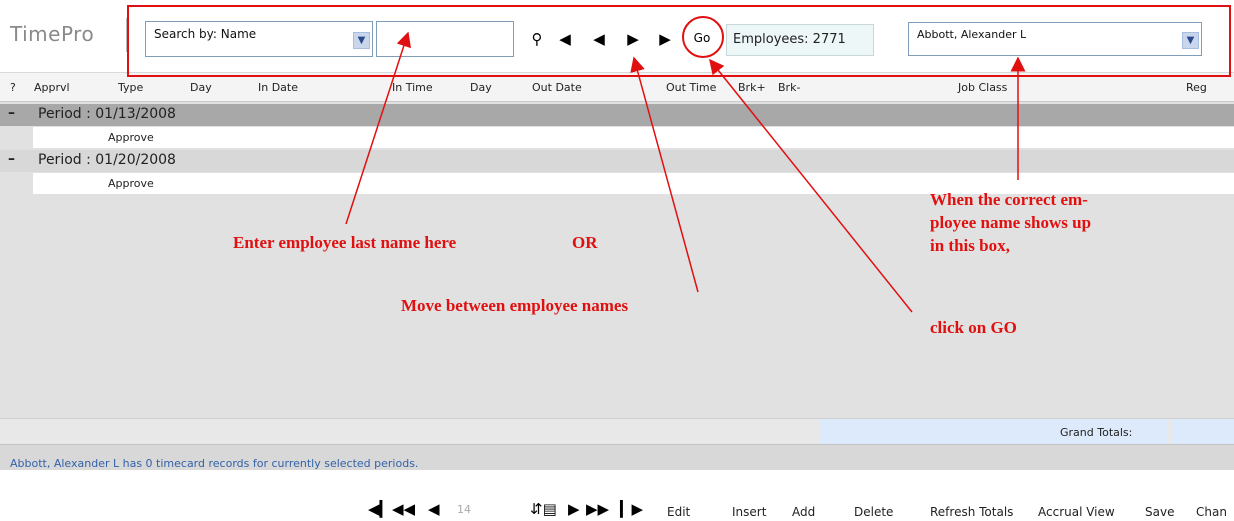 The image size is (1234, 521). I want to click on annotation-line: in this box,, so click(970, 245).